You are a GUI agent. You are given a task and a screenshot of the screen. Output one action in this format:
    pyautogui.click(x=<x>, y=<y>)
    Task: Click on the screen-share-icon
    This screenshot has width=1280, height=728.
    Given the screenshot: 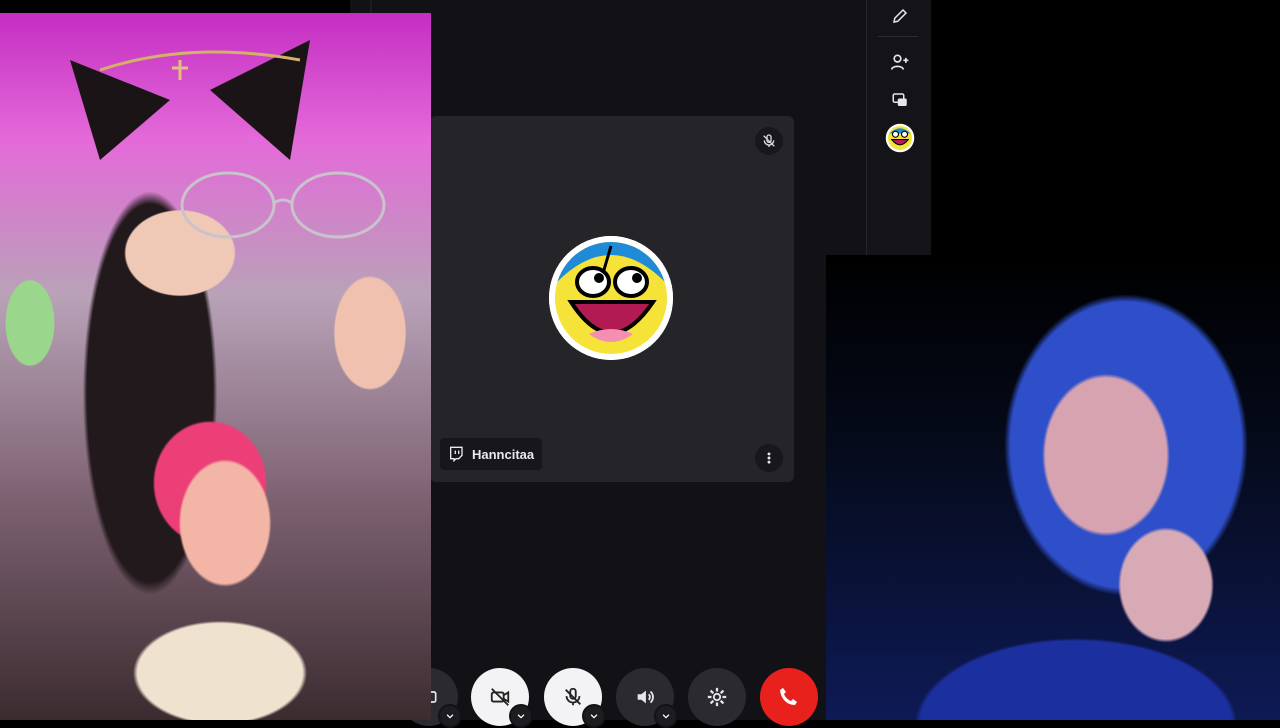 What is the action you would take?
    pyautogui.click(x=899, y=99)
    